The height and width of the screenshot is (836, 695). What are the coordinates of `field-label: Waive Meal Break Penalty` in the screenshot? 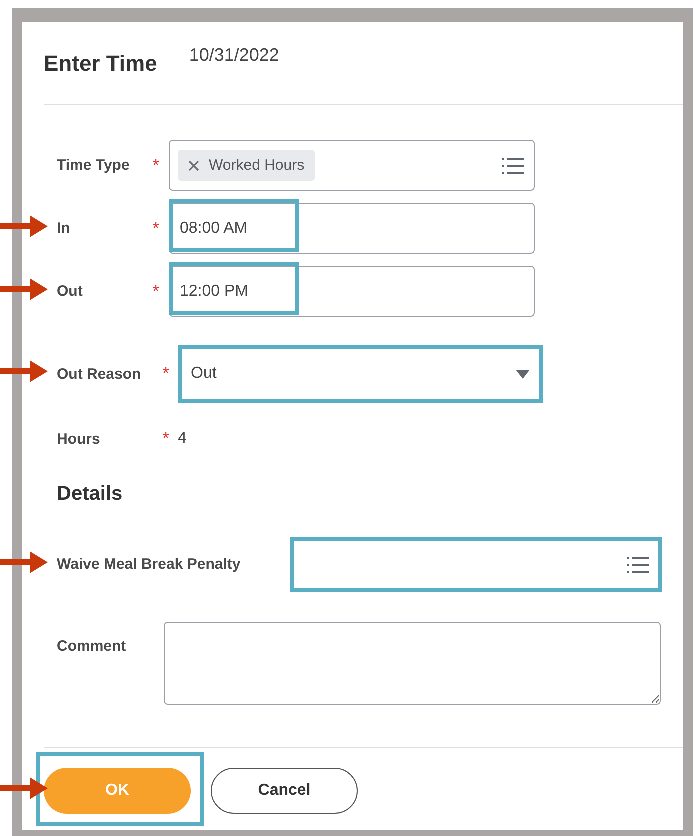 It's located at (149, 564).